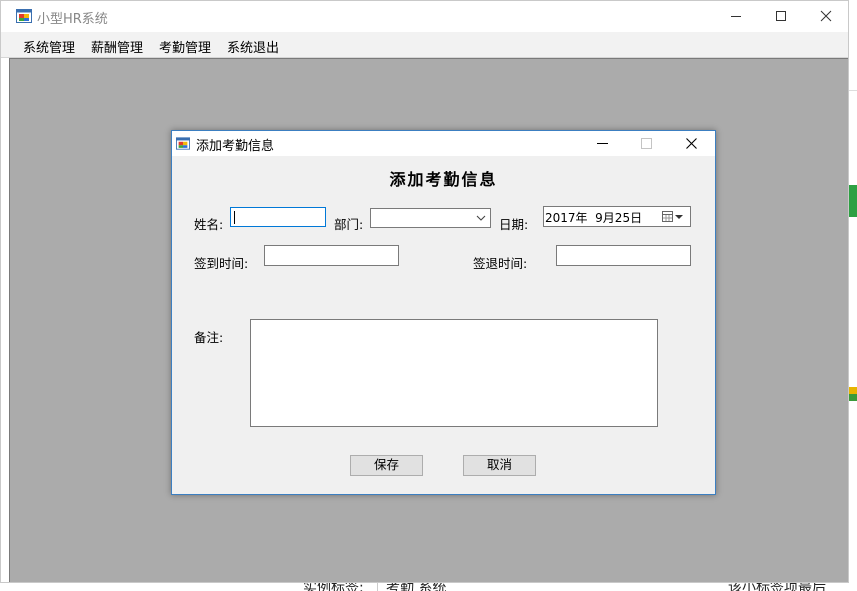 Image resolution: width=857 pixels, height=591 pixels. I want to click on dialog-close-button, so click(691, 143).